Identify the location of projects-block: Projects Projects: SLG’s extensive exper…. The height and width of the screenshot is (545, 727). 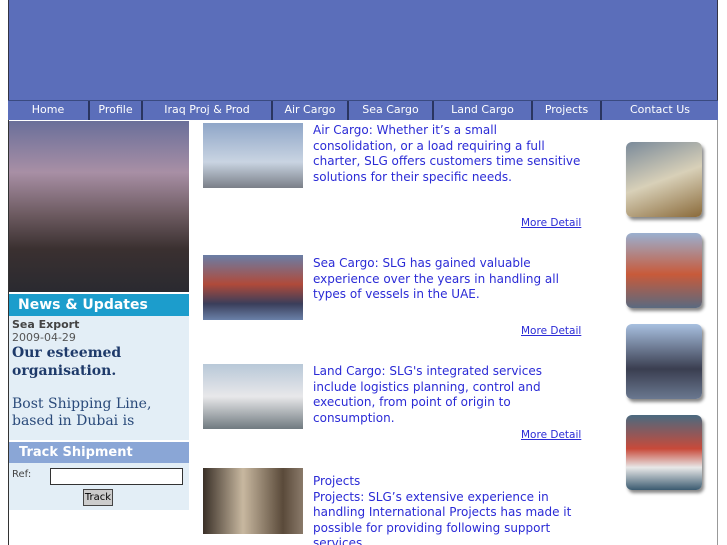
(448, 509).